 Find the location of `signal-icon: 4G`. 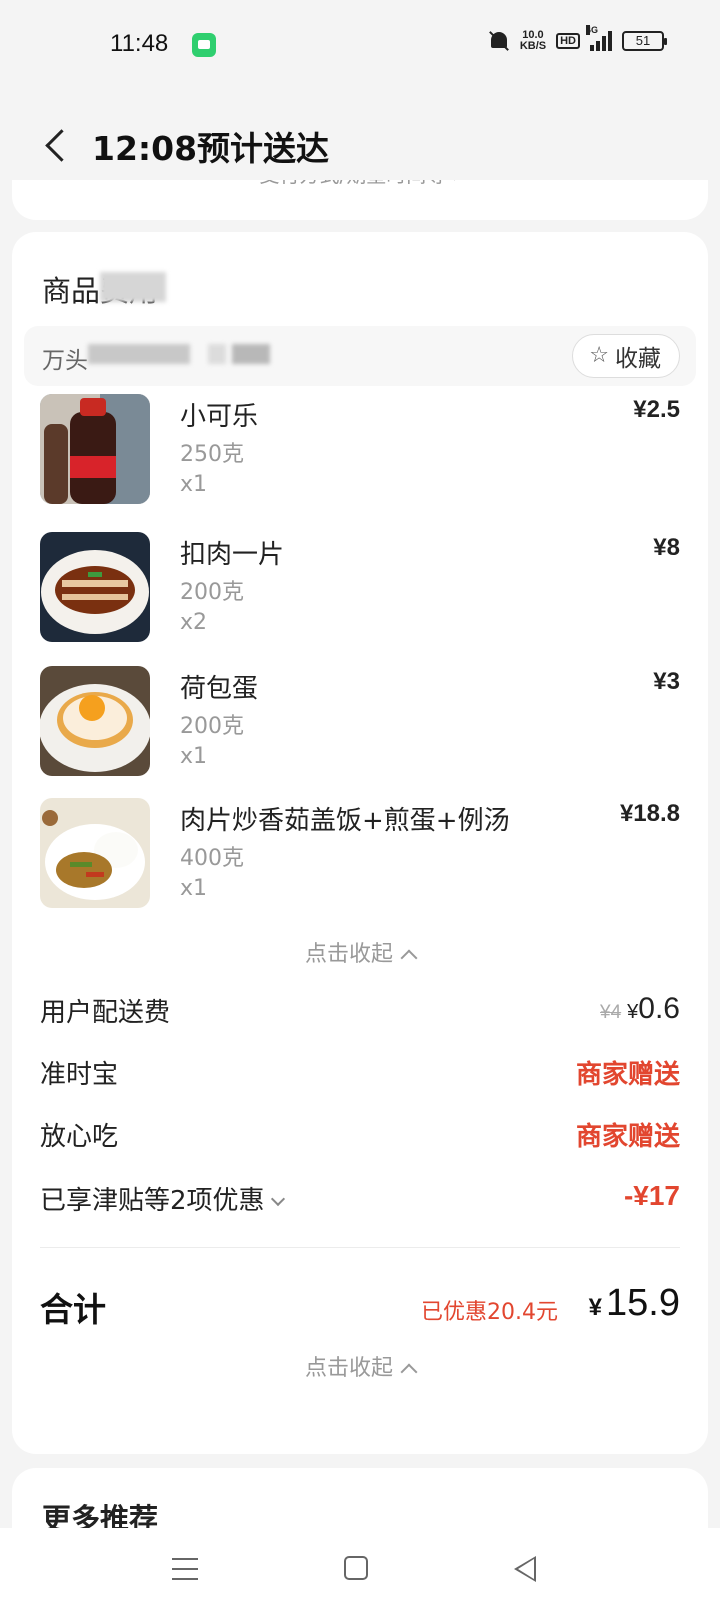

signal-icon: 4G is located at coordinates (599, 38).